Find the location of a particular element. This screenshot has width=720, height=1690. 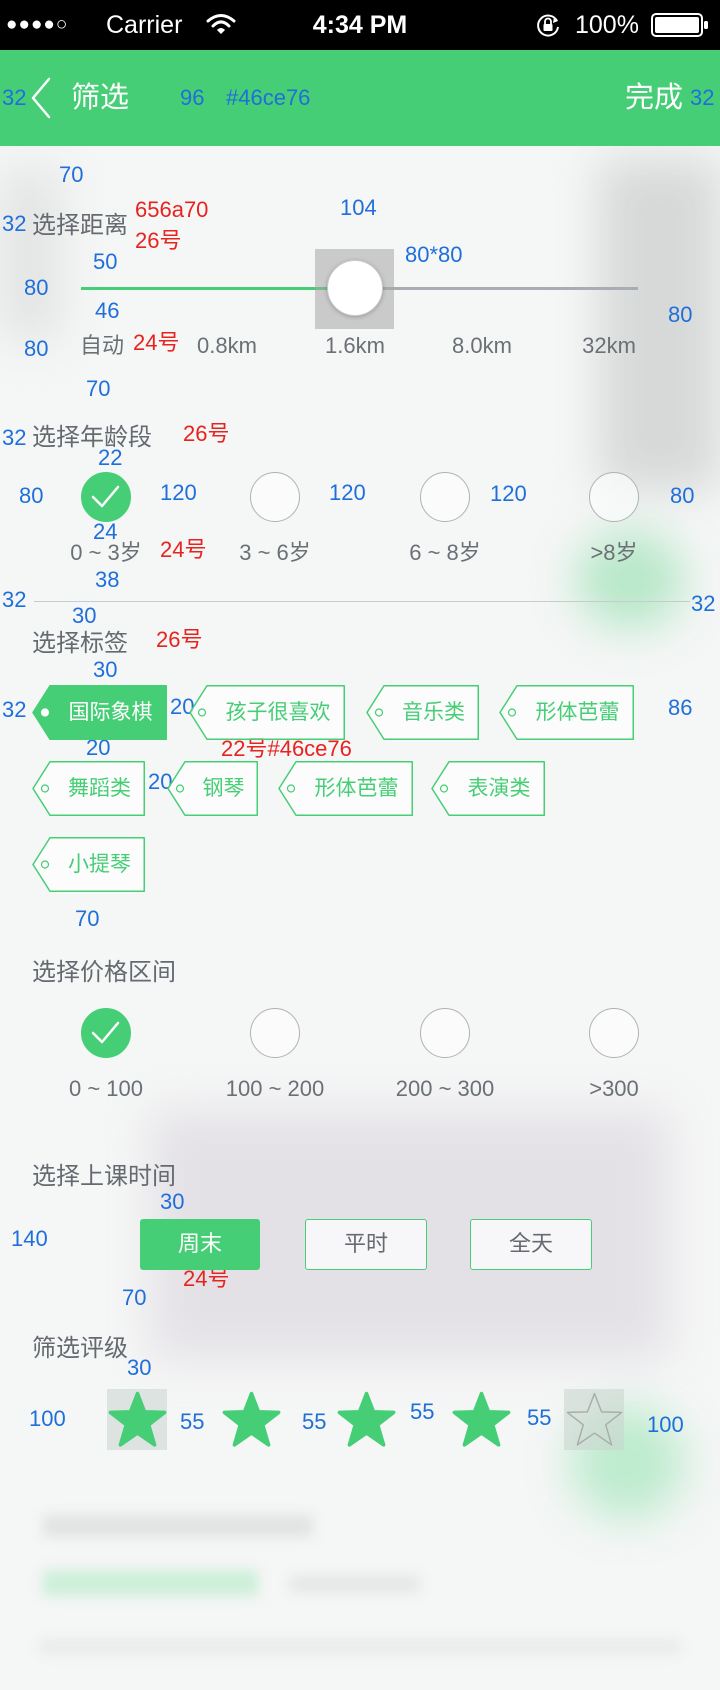

tag-chip: 表演类 is located at coordinates (488, 788).